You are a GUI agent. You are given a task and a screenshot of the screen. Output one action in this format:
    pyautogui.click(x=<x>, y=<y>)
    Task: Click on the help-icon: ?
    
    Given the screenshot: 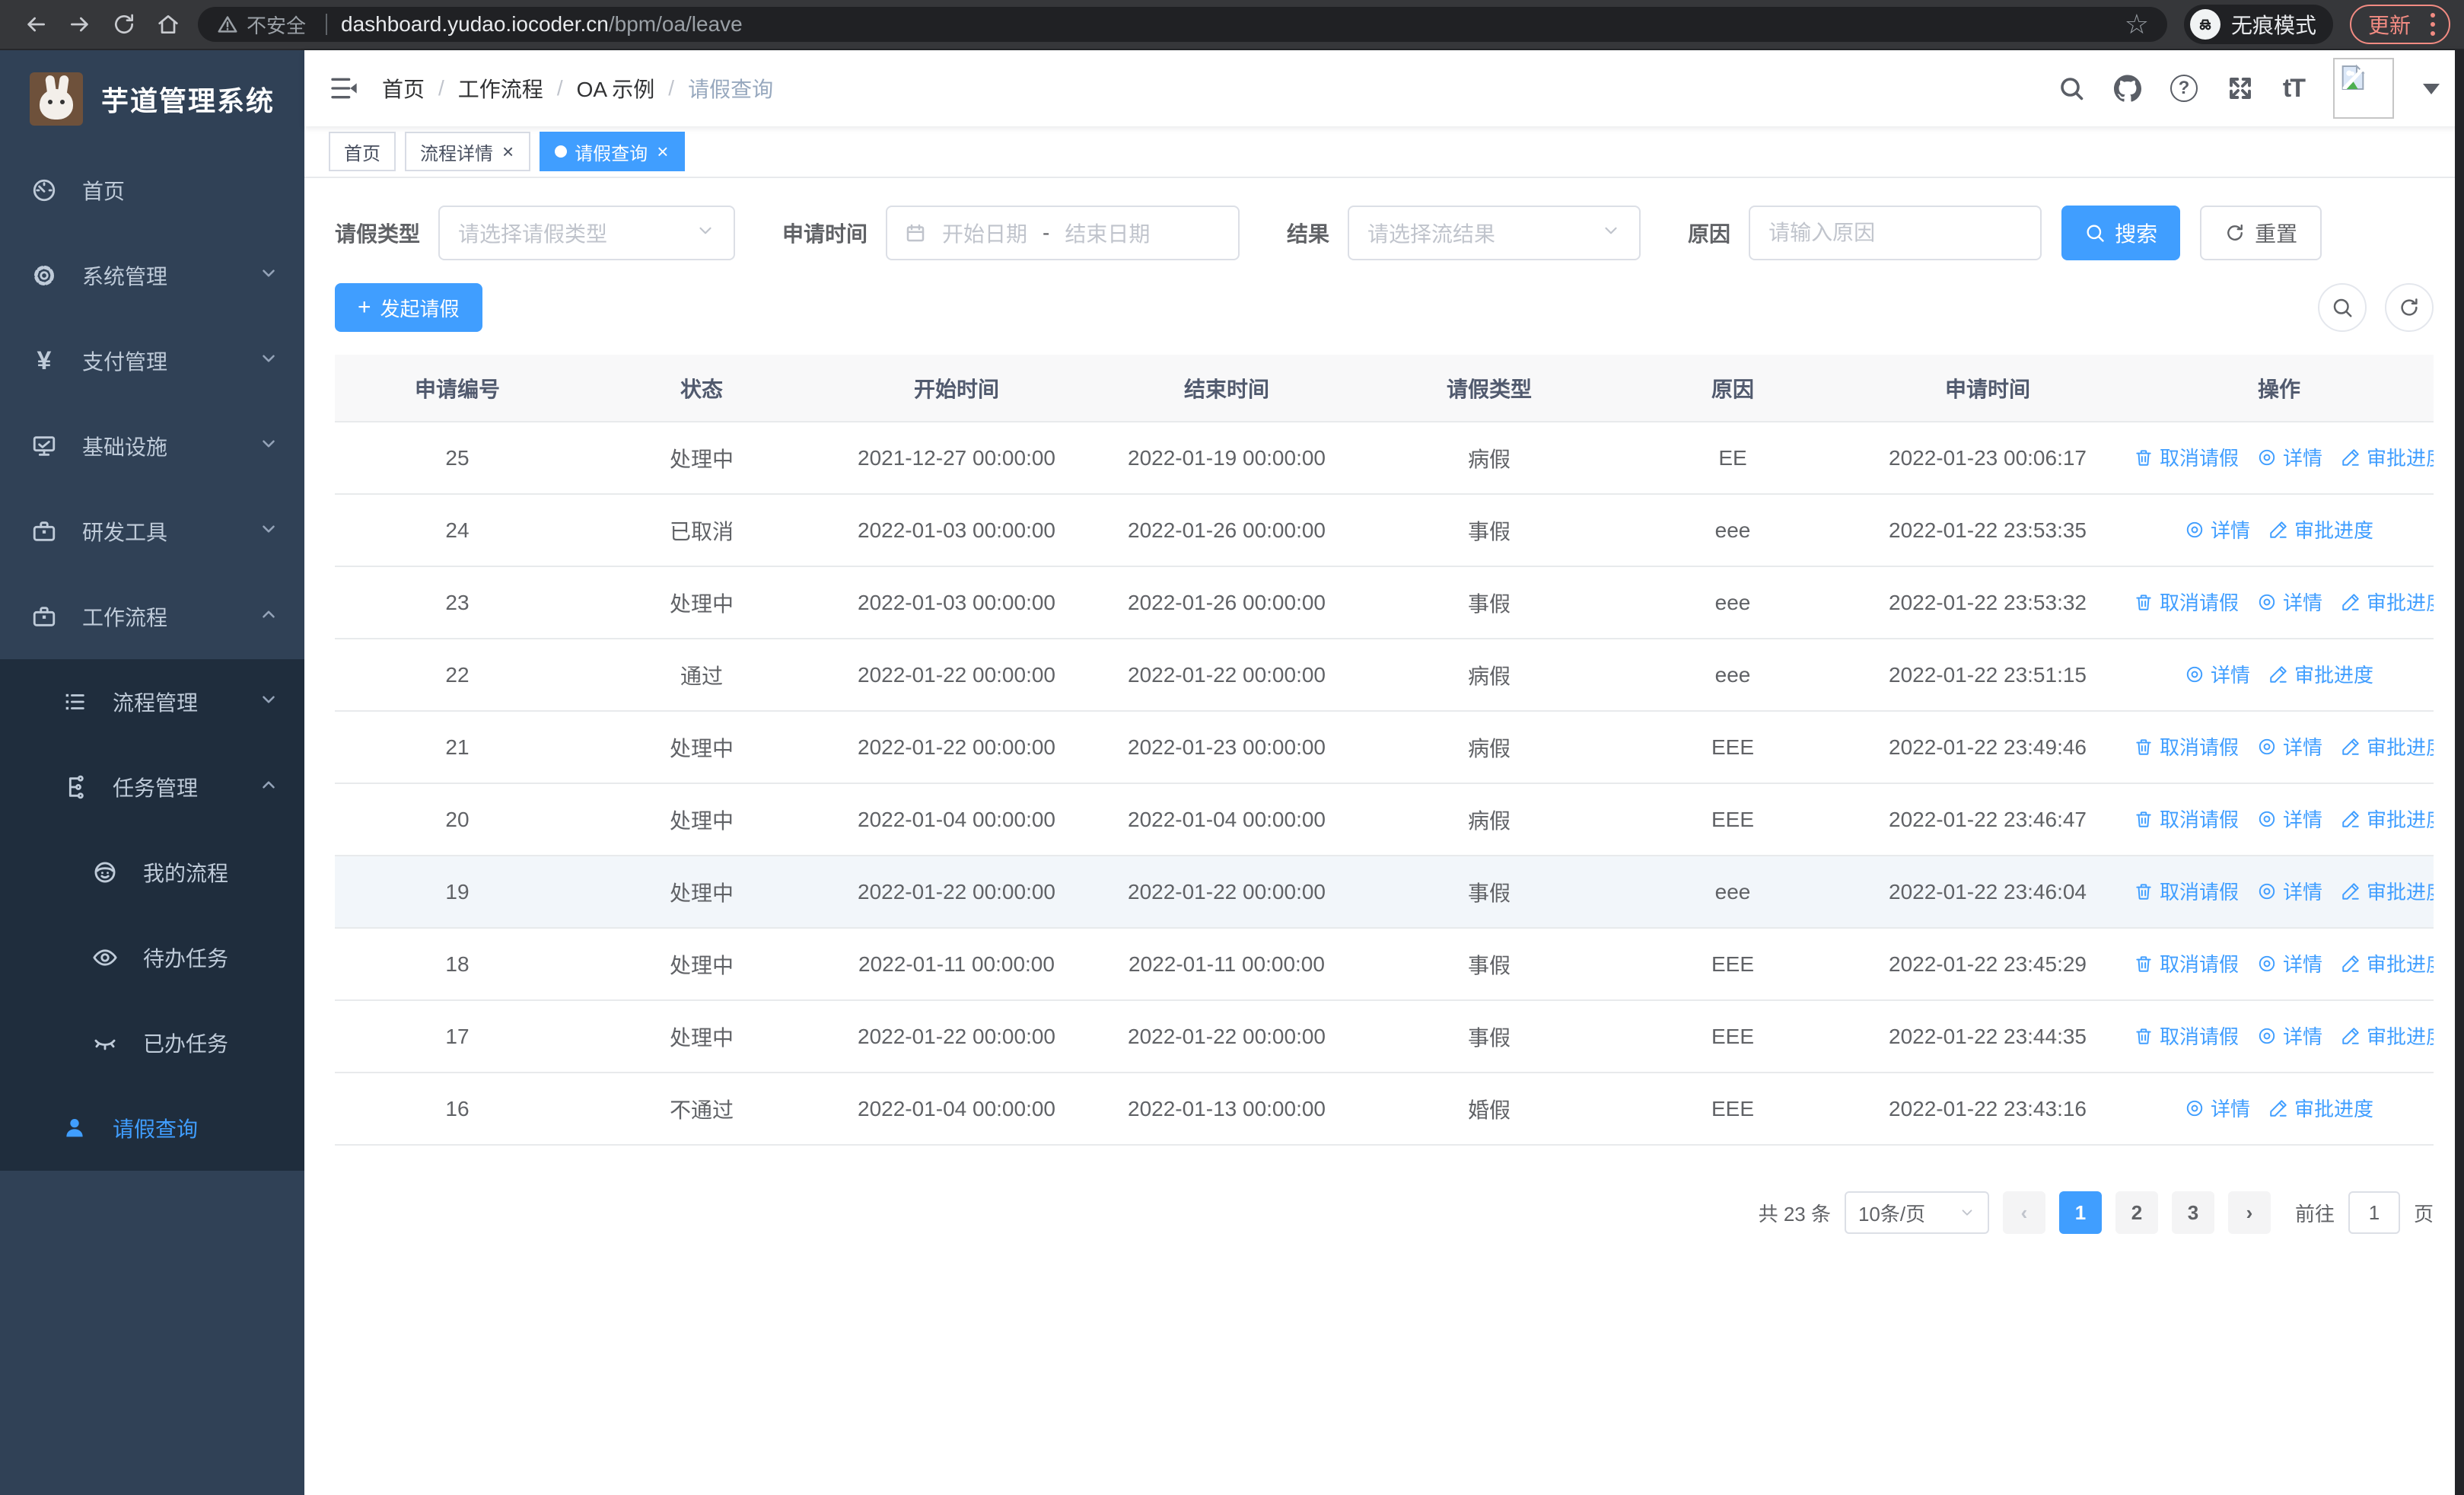 What is the action you would take?
    pyautogui.click(x=2184, y=89)
    